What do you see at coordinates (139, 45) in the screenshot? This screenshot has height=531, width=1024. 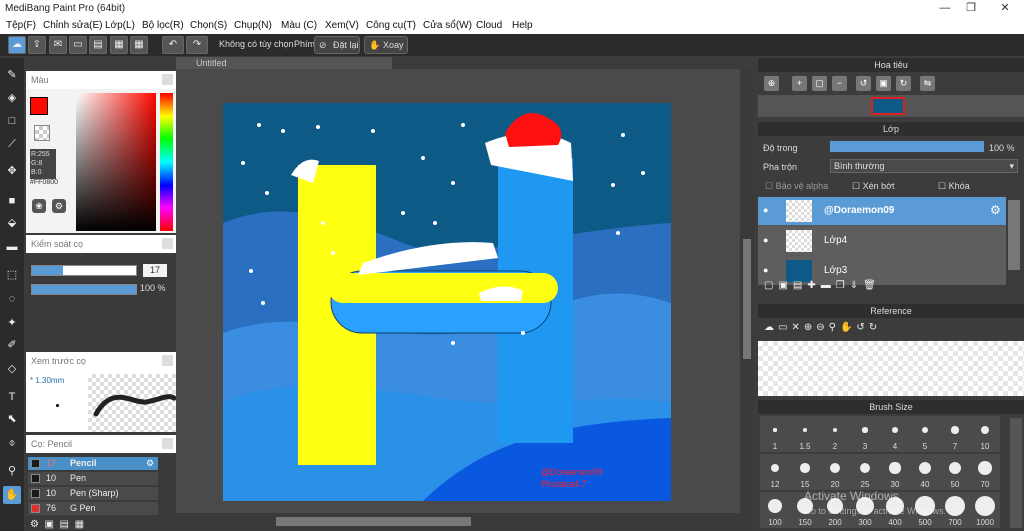 I see `grid2-icon: ▦` at bounding box center [139, 45].